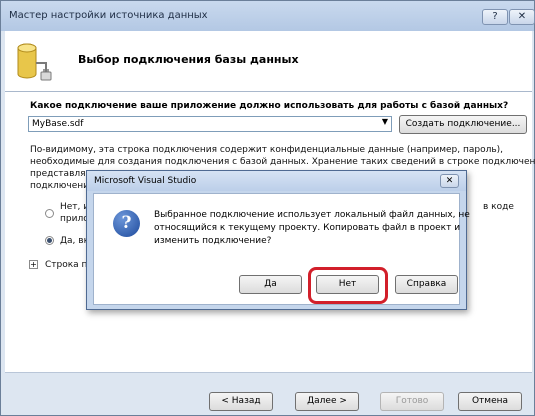  What do you see at coordinates (384, 121) in the screenshot?
I see `chevron-down-icon: ▼` at bounding box center [384, 121].